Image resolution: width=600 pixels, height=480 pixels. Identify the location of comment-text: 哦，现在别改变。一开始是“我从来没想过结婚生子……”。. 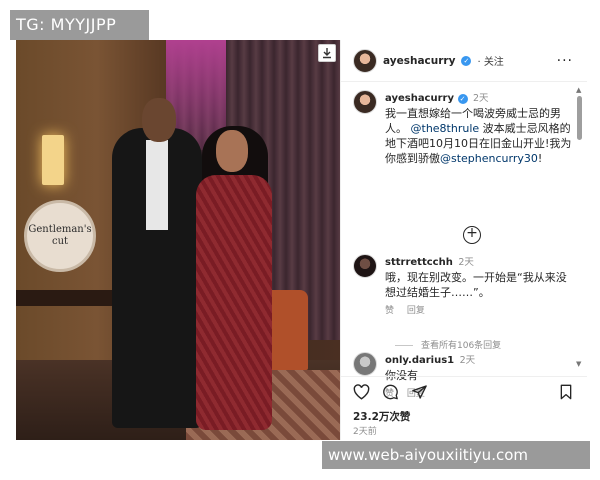
(476, 285).